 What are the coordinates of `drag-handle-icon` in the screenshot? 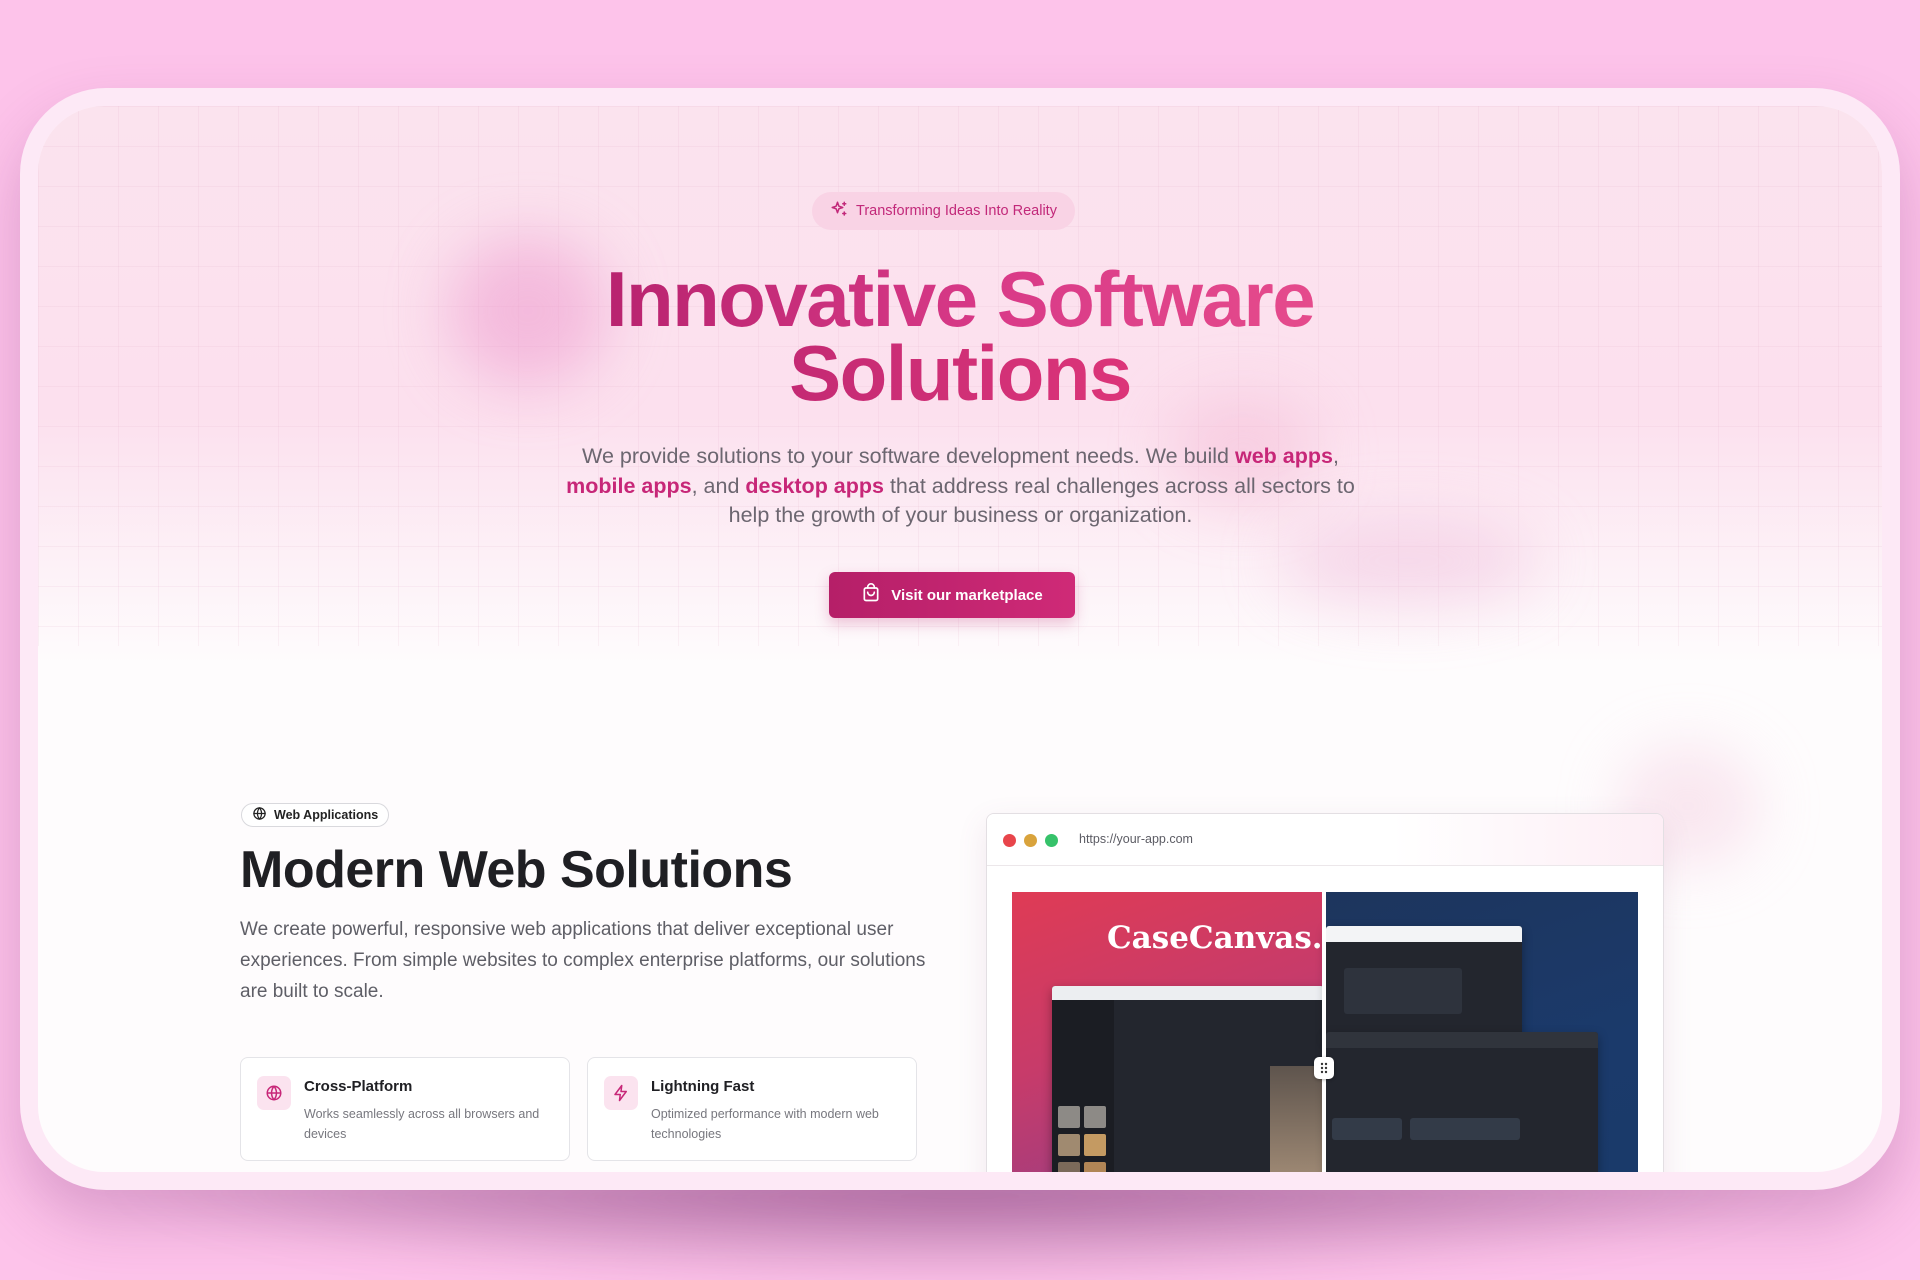 It's located at (1324, 1068).